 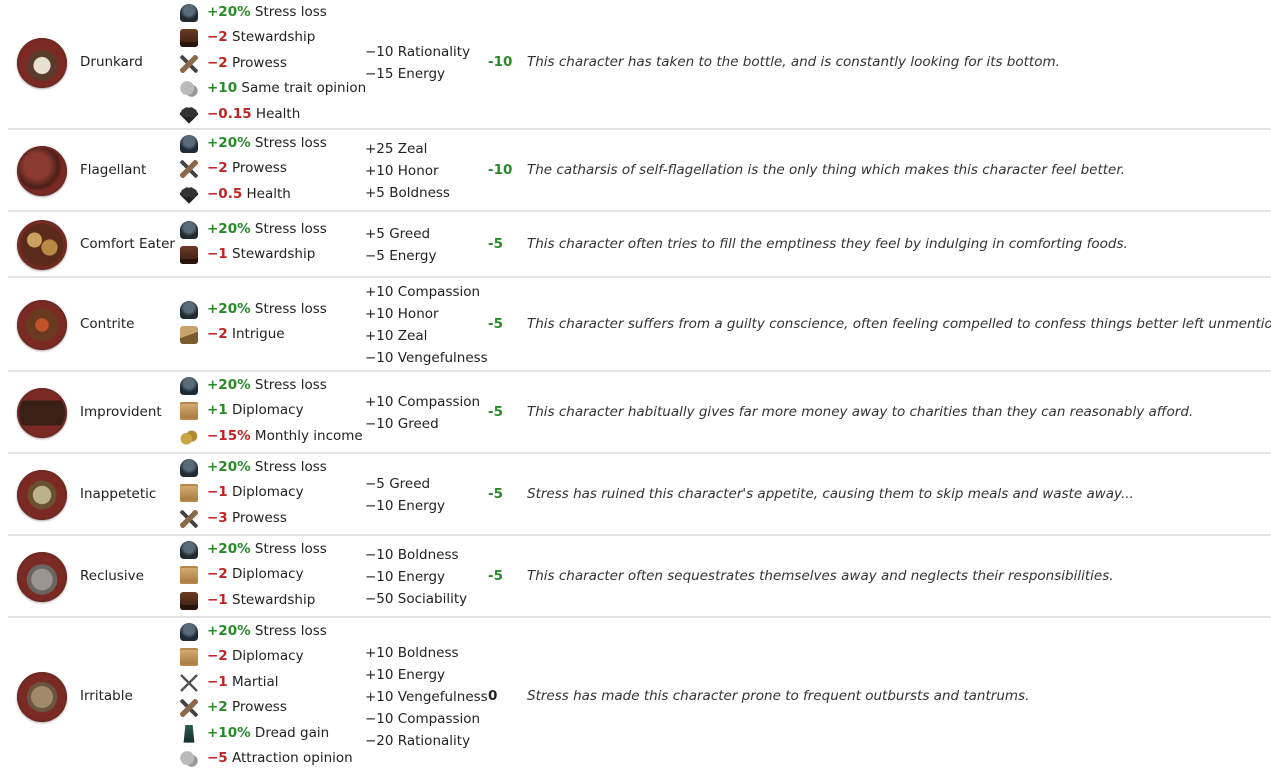 I want to click on effect-value: +2, so click(x=217, y=707).